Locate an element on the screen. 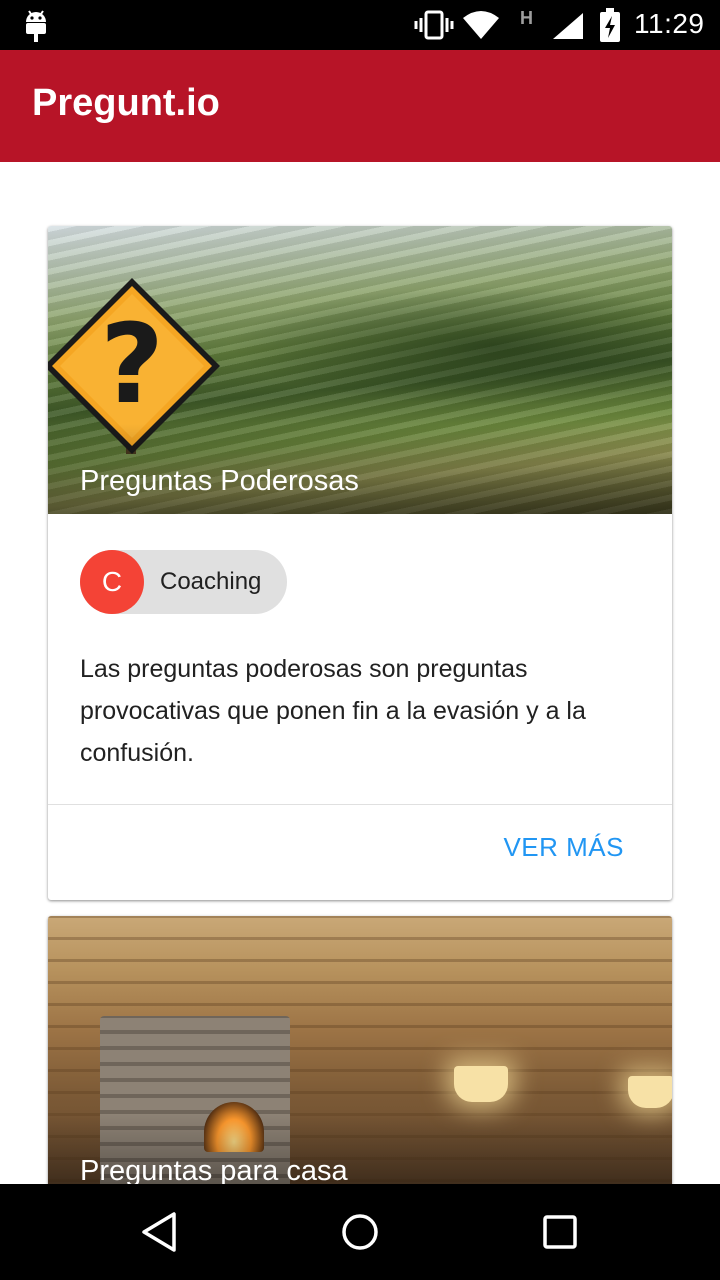 This screenshot has width=720, height=1280. back-icon is located at coordinates (160, 1232).